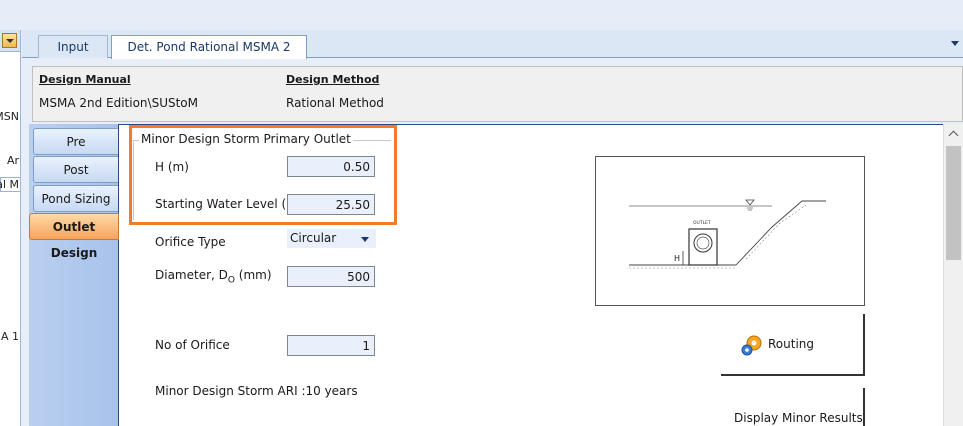 The image size is (963, 426). I want to click on document-tab-strip: Input Det. Pond Rational MSMA 2, so click(492, 44).